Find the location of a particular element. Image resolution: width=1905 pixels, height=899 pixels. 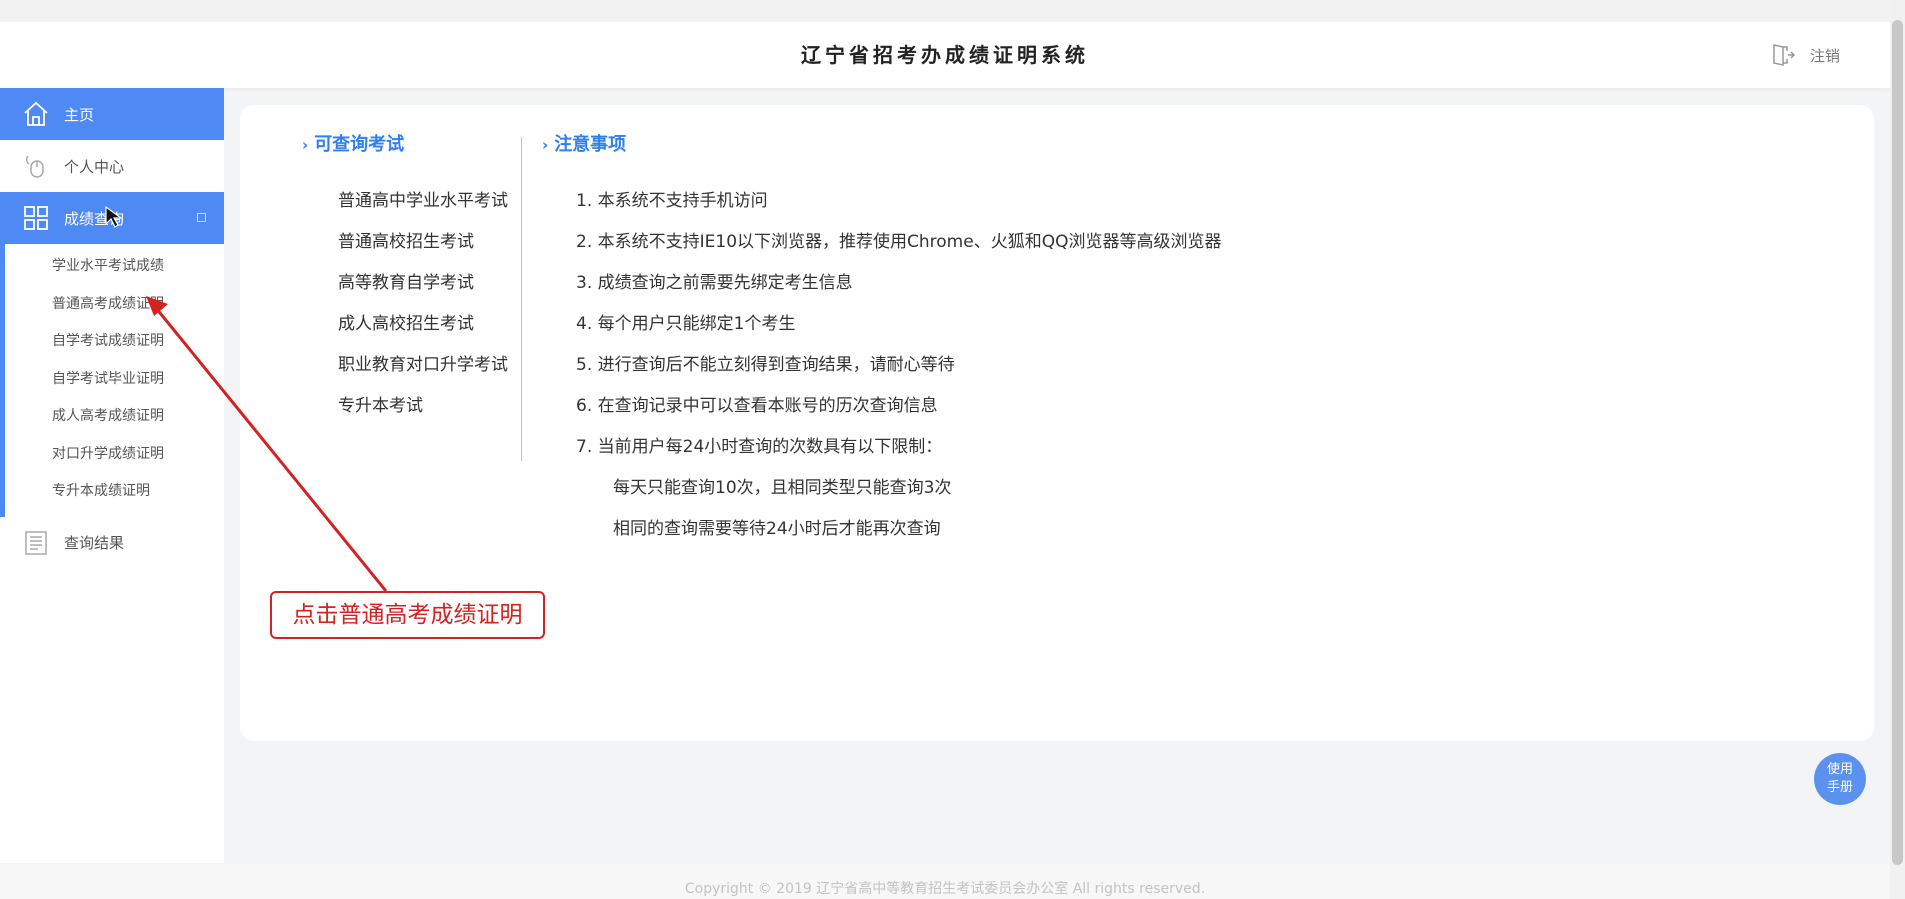

annotation-label: 点击普通高考成绩证明 is located at coordinates (407, 615).